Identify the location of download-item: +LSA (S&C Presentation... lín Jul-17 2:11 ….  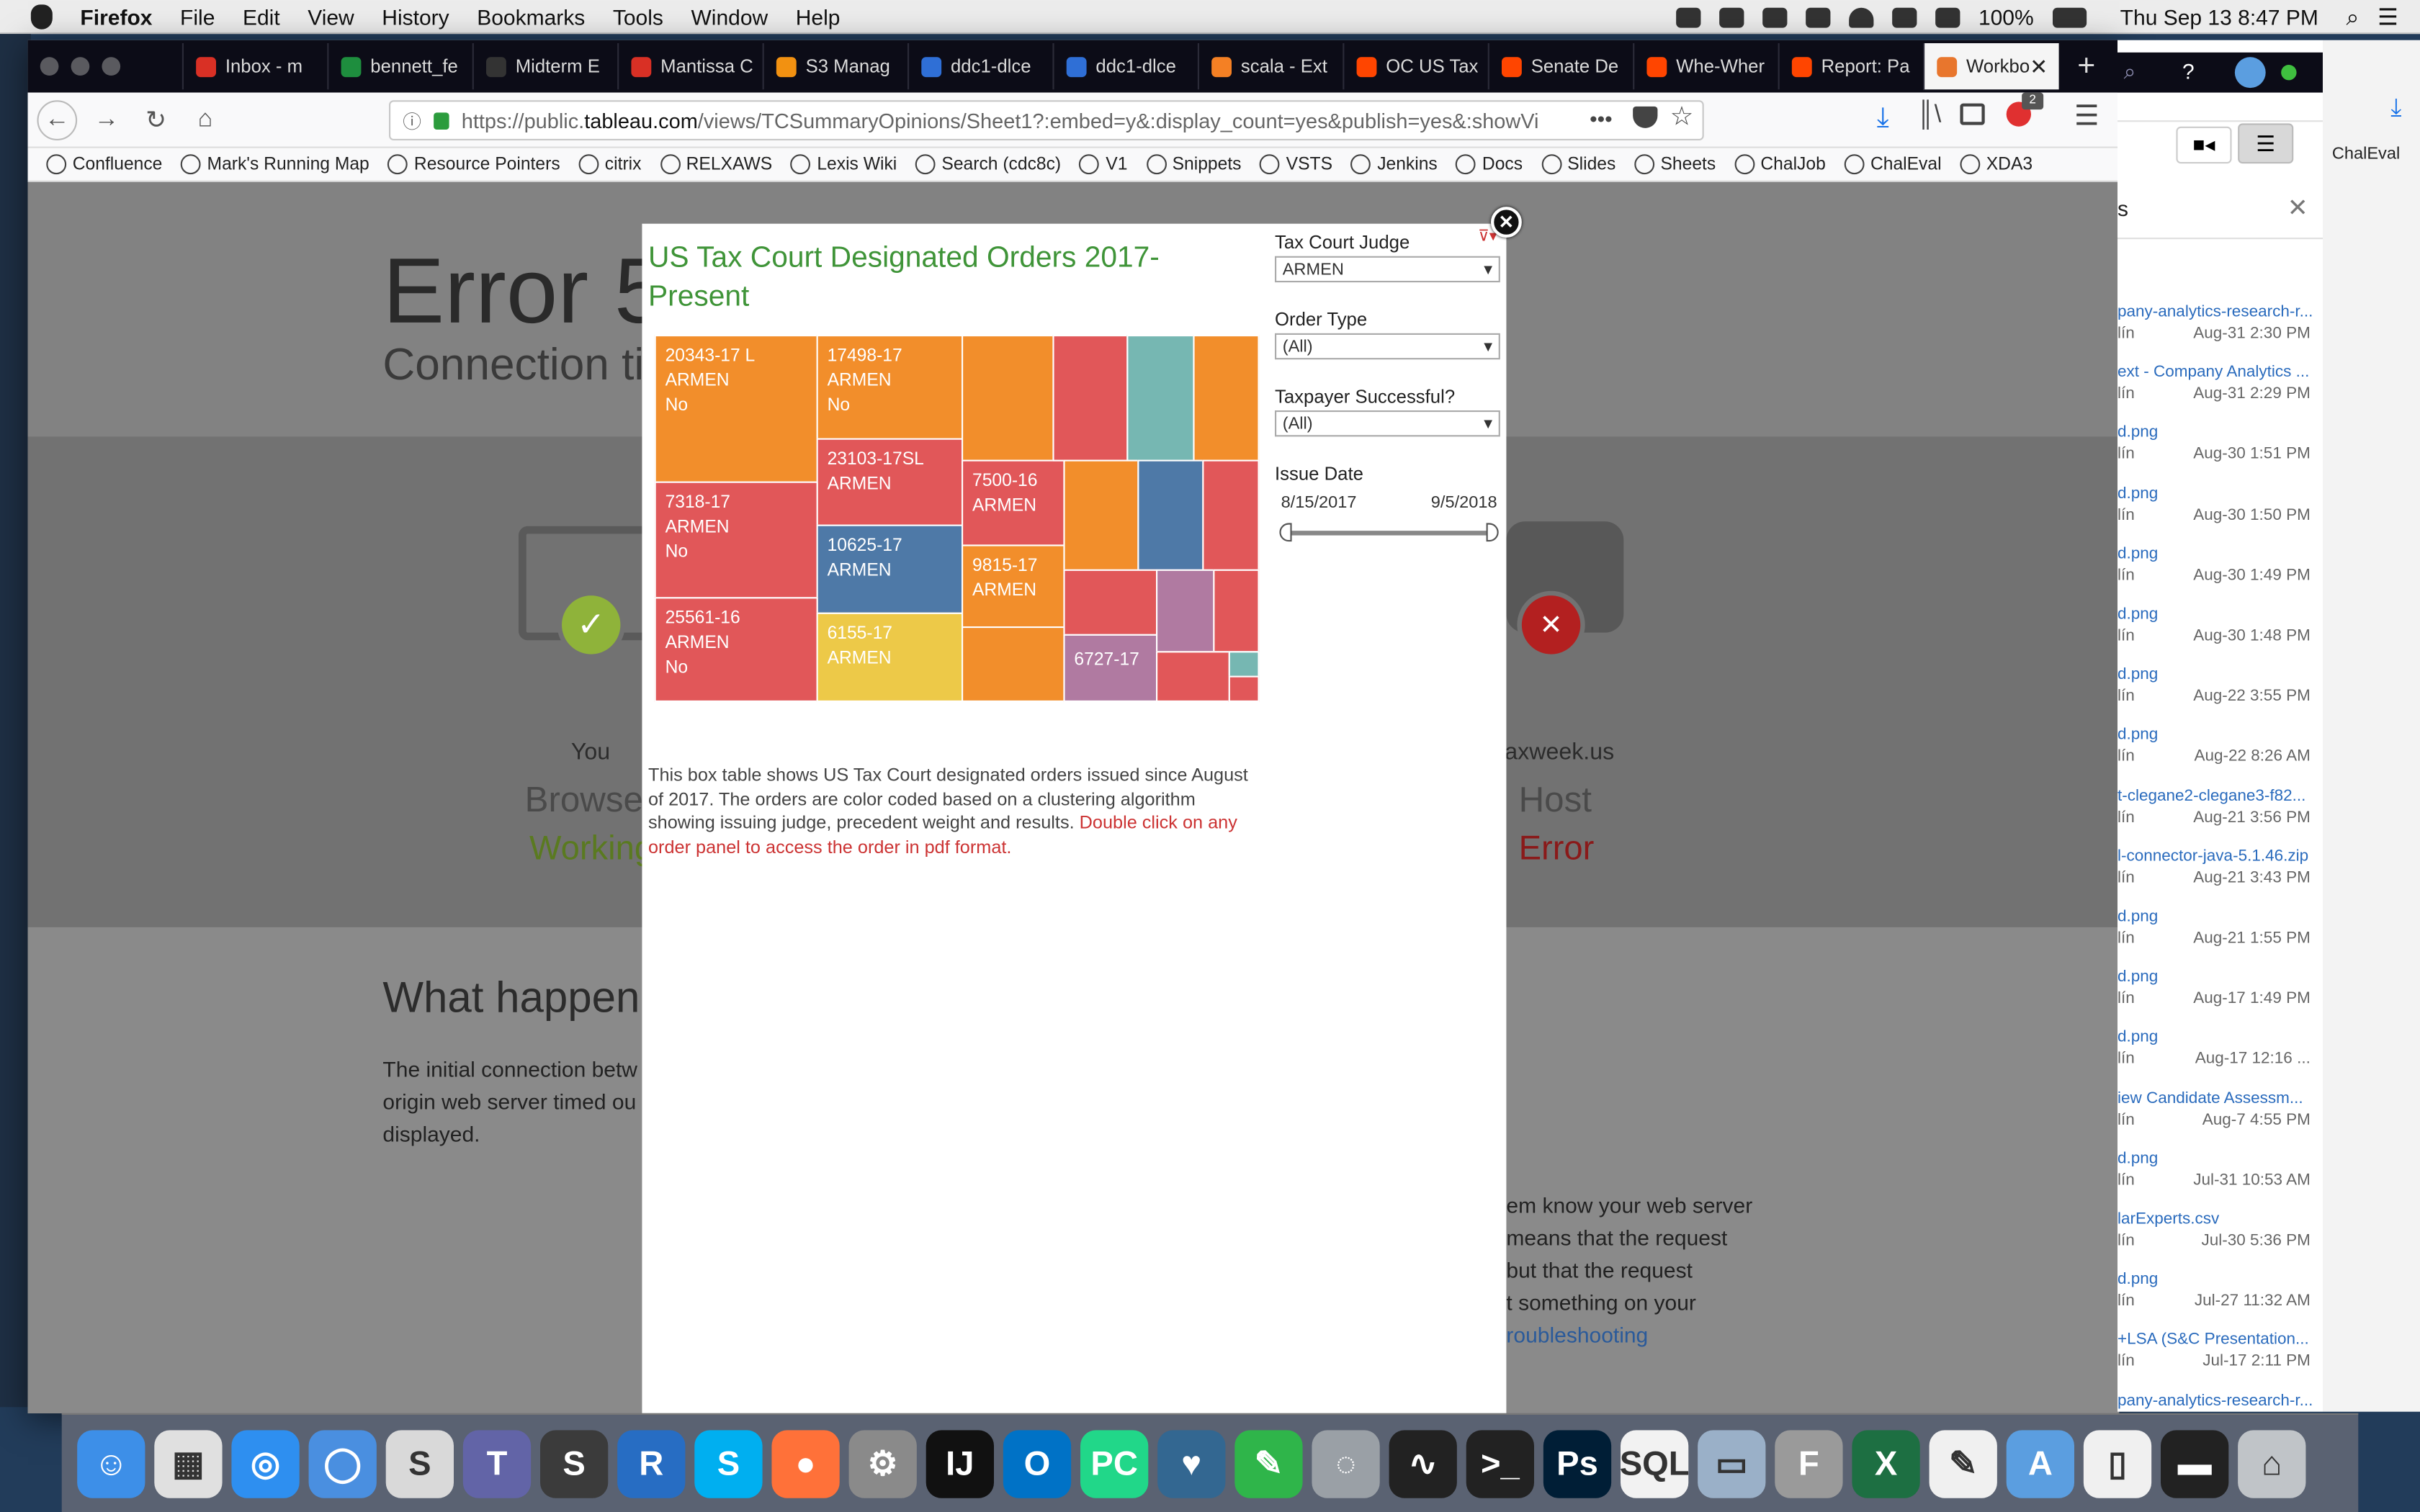
(2220, 1350).